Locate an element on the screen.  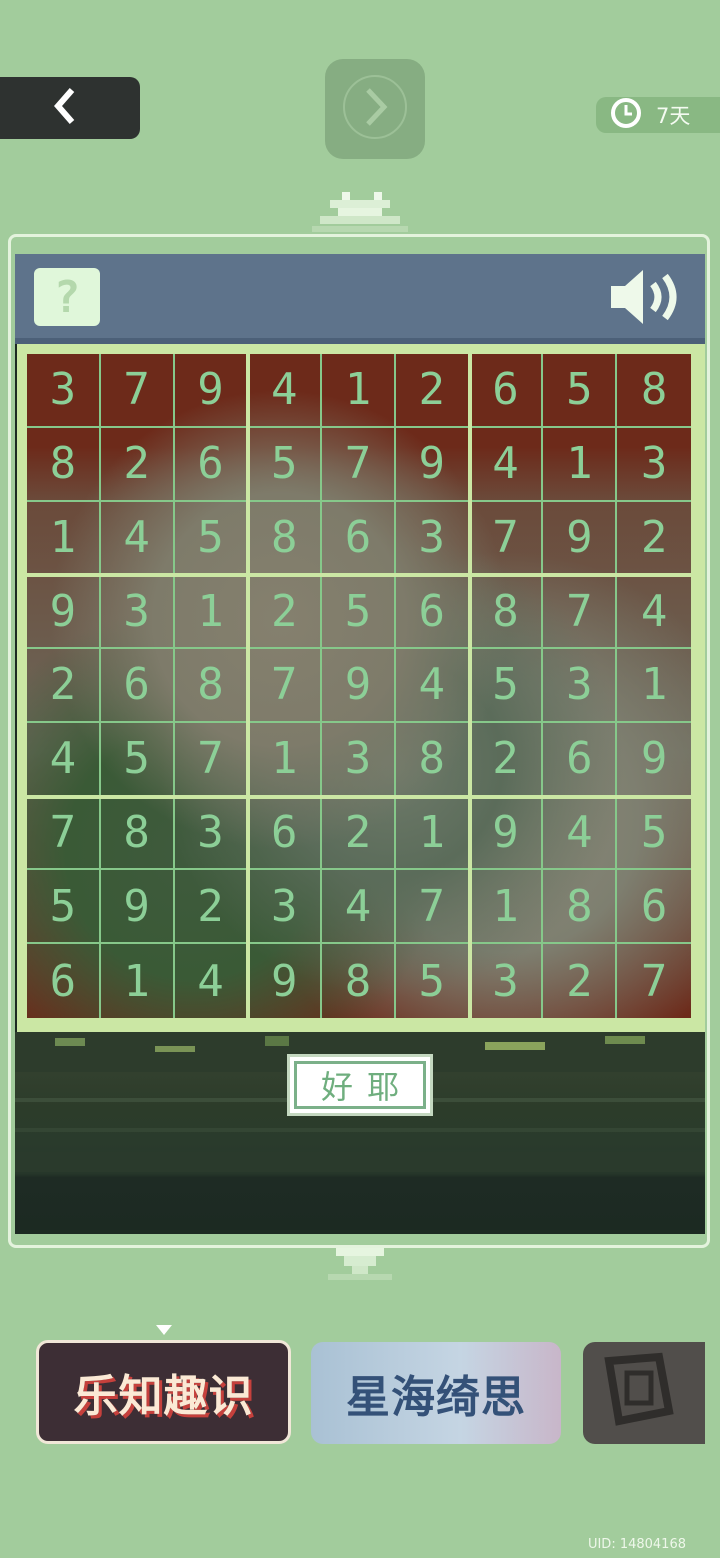
next-button is located at coordinates (375, 109).